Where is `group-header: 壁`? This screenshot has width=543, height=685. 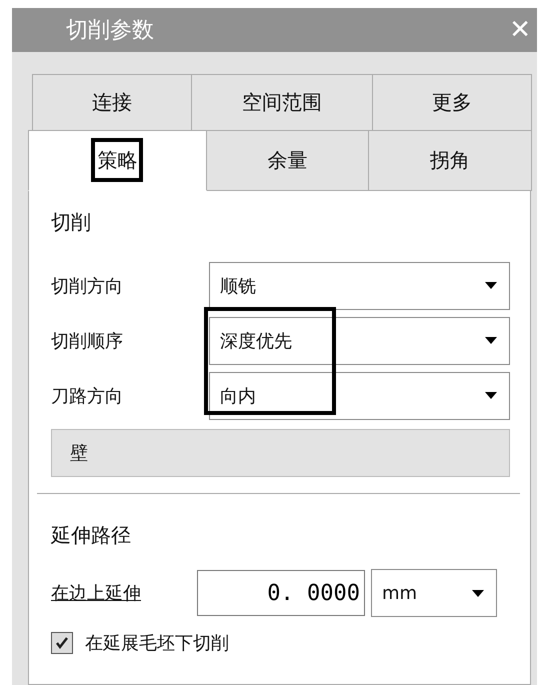 group-header: 壁 is located at coordinates (280, 453).